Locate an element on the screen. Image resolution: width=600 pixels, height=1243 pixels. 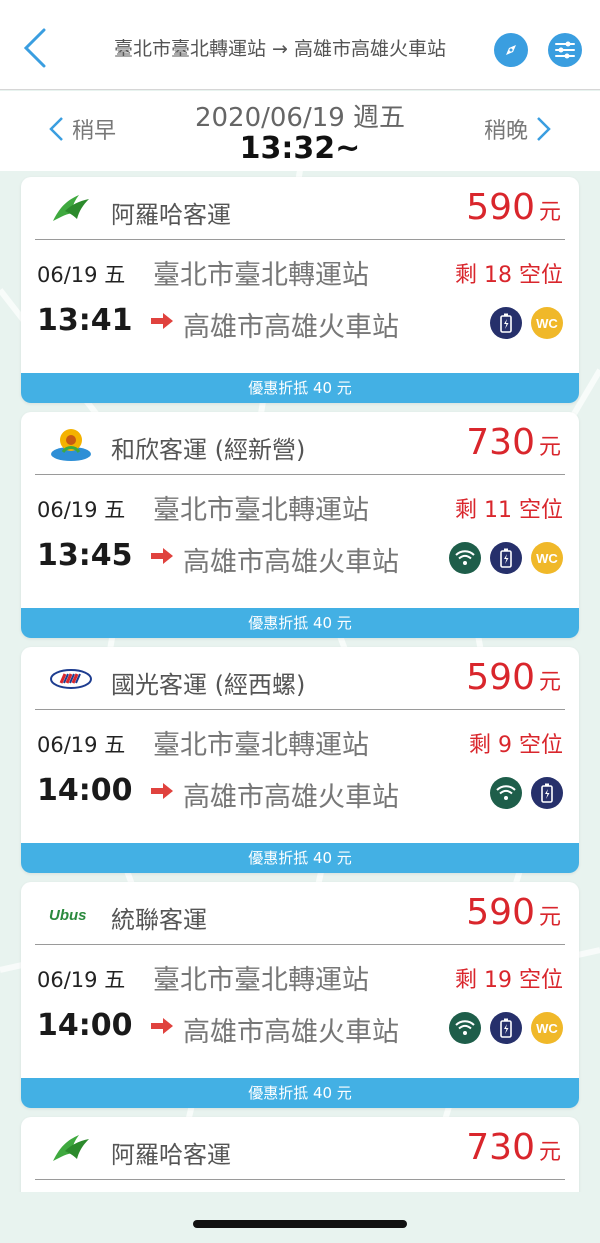
sliders-icon is located at coordinates (565, 50).